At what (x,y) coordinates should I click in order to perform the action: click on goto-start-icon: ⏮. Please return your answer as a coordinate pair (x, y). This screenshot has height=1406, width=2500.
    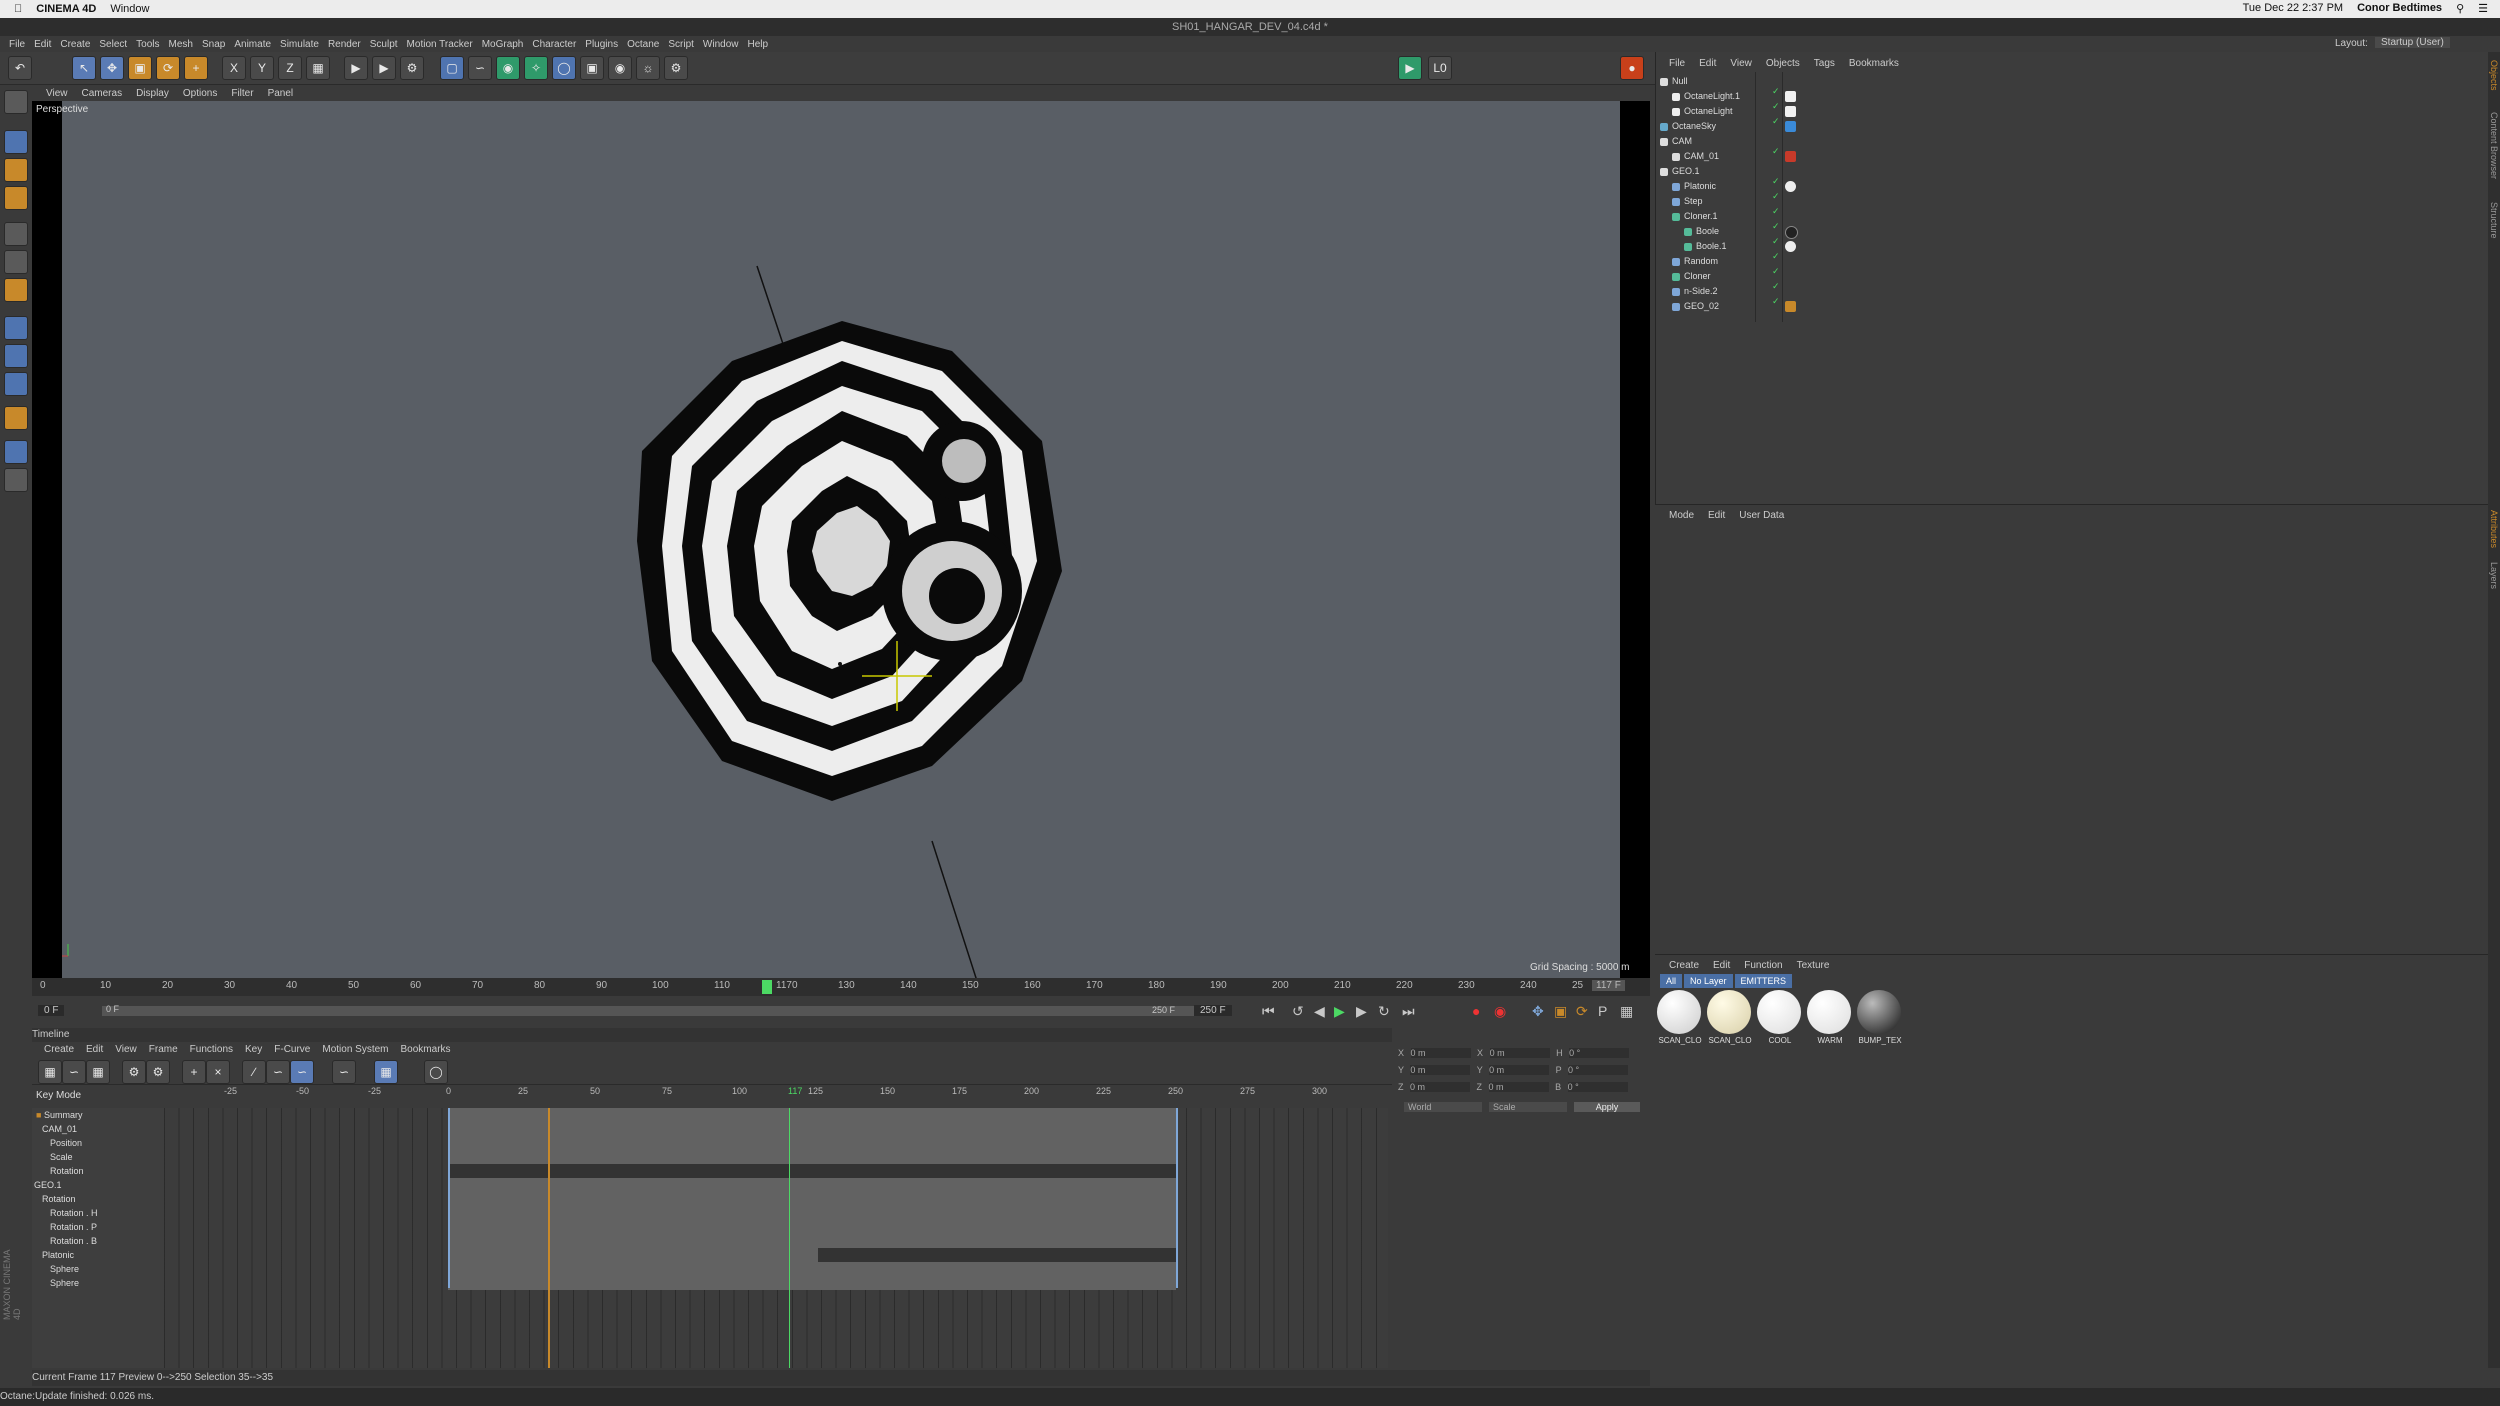
    Looking at the image, I should click on (1268, 1011).